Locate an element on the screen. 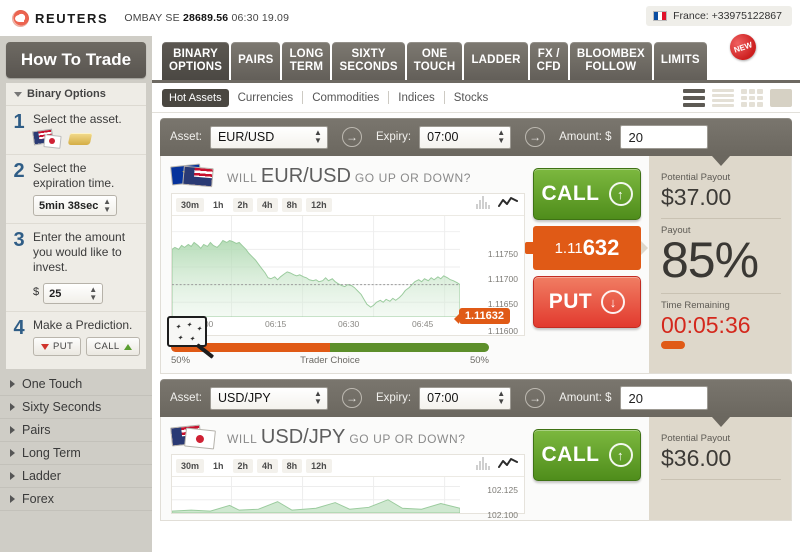  grid-view-icon is located at coordinates (752, 98).